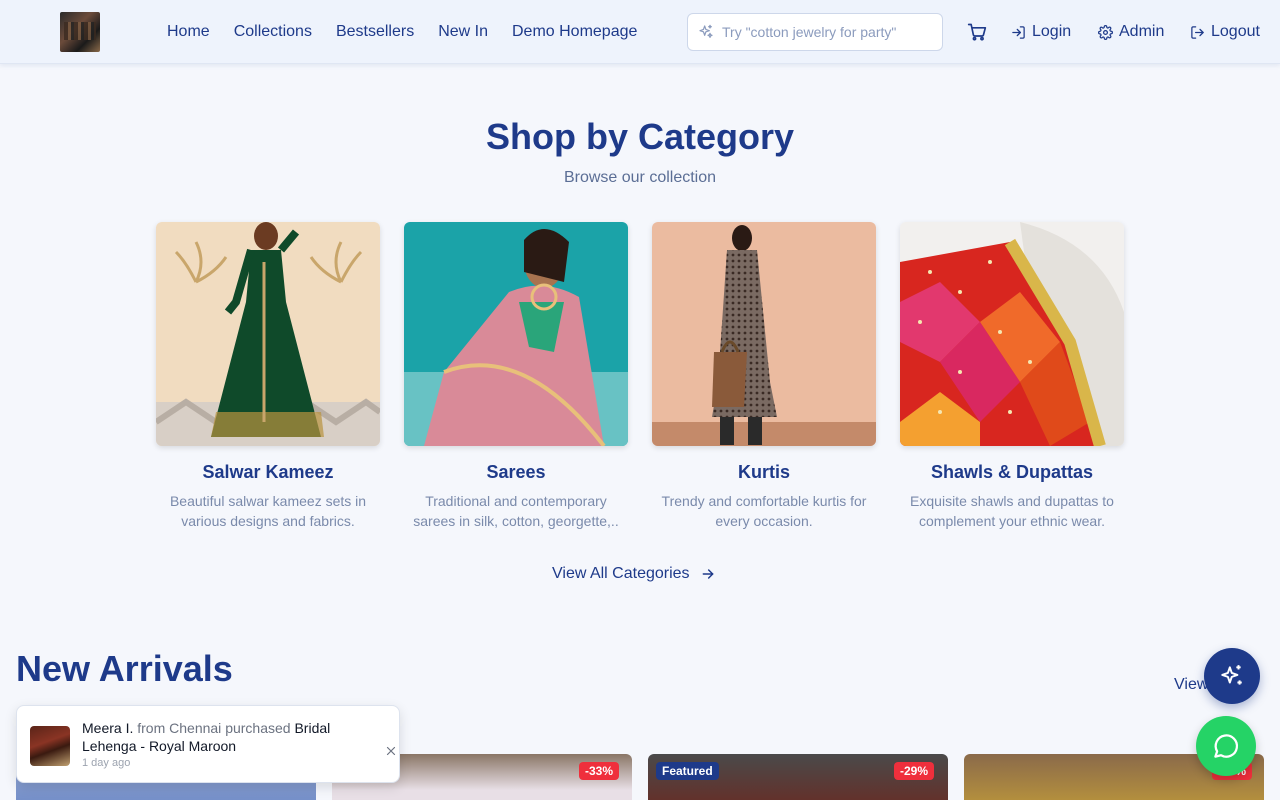 Image resolution: width=1280 pixels, height=800 pixels. I want to click on category-name: Salwar Kameez, so click(268, 472).